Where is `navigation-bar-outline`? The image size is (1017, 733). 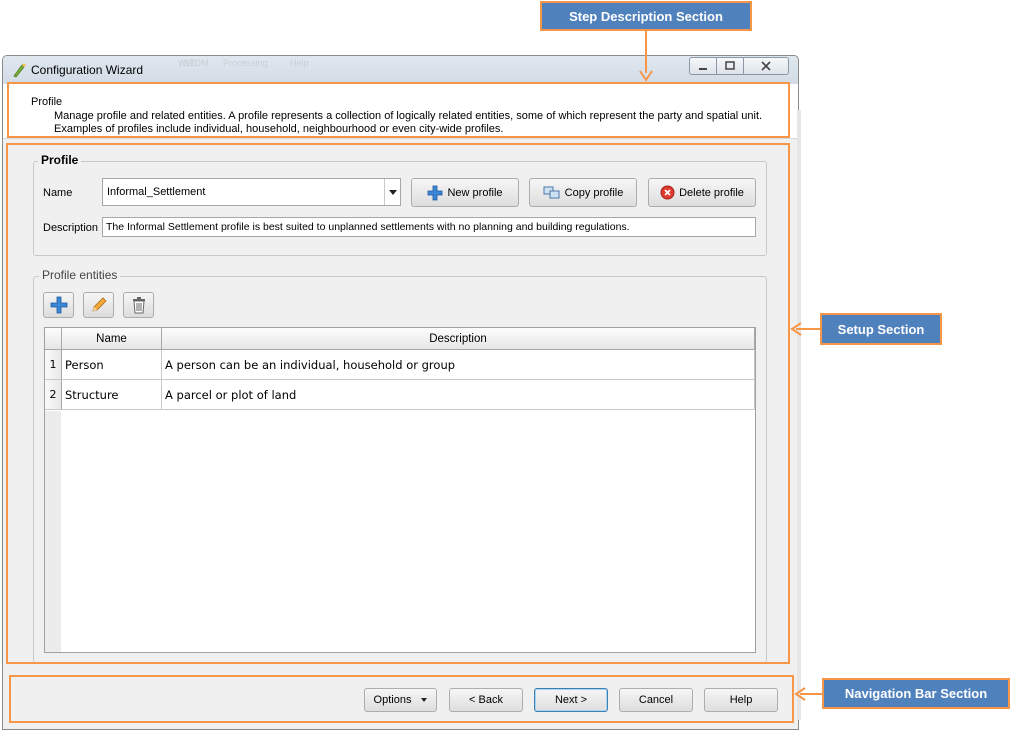 navigation-bar-outline is located at coordinates (401, 699).